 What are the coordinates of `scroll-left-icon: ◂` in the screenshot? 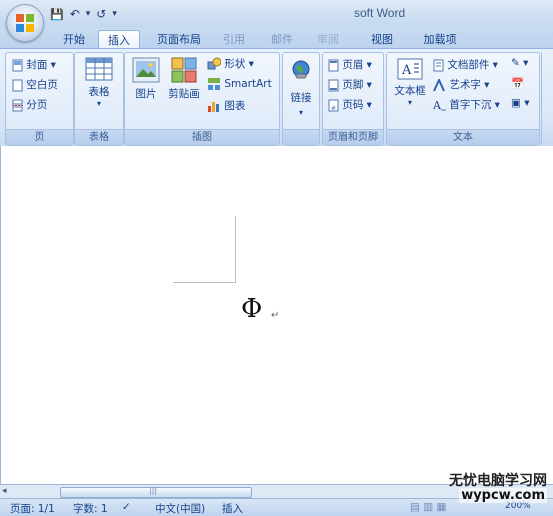 It's located at (4, 491).